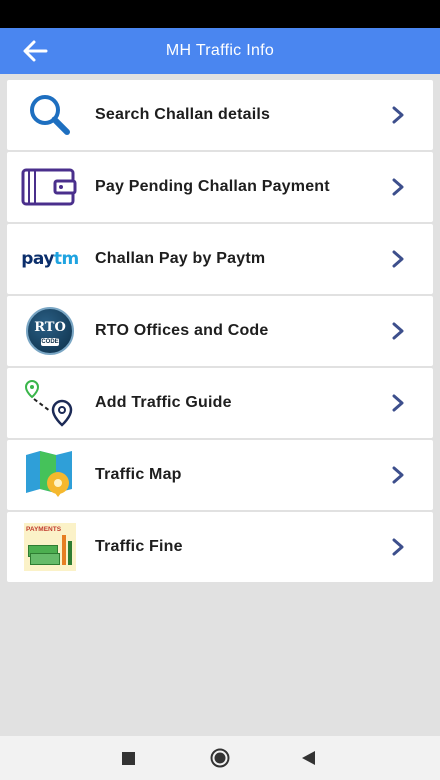 Image resolution: width=440 pixels, height=780 pixels. I want to click on search-icon, so click(50, 115).